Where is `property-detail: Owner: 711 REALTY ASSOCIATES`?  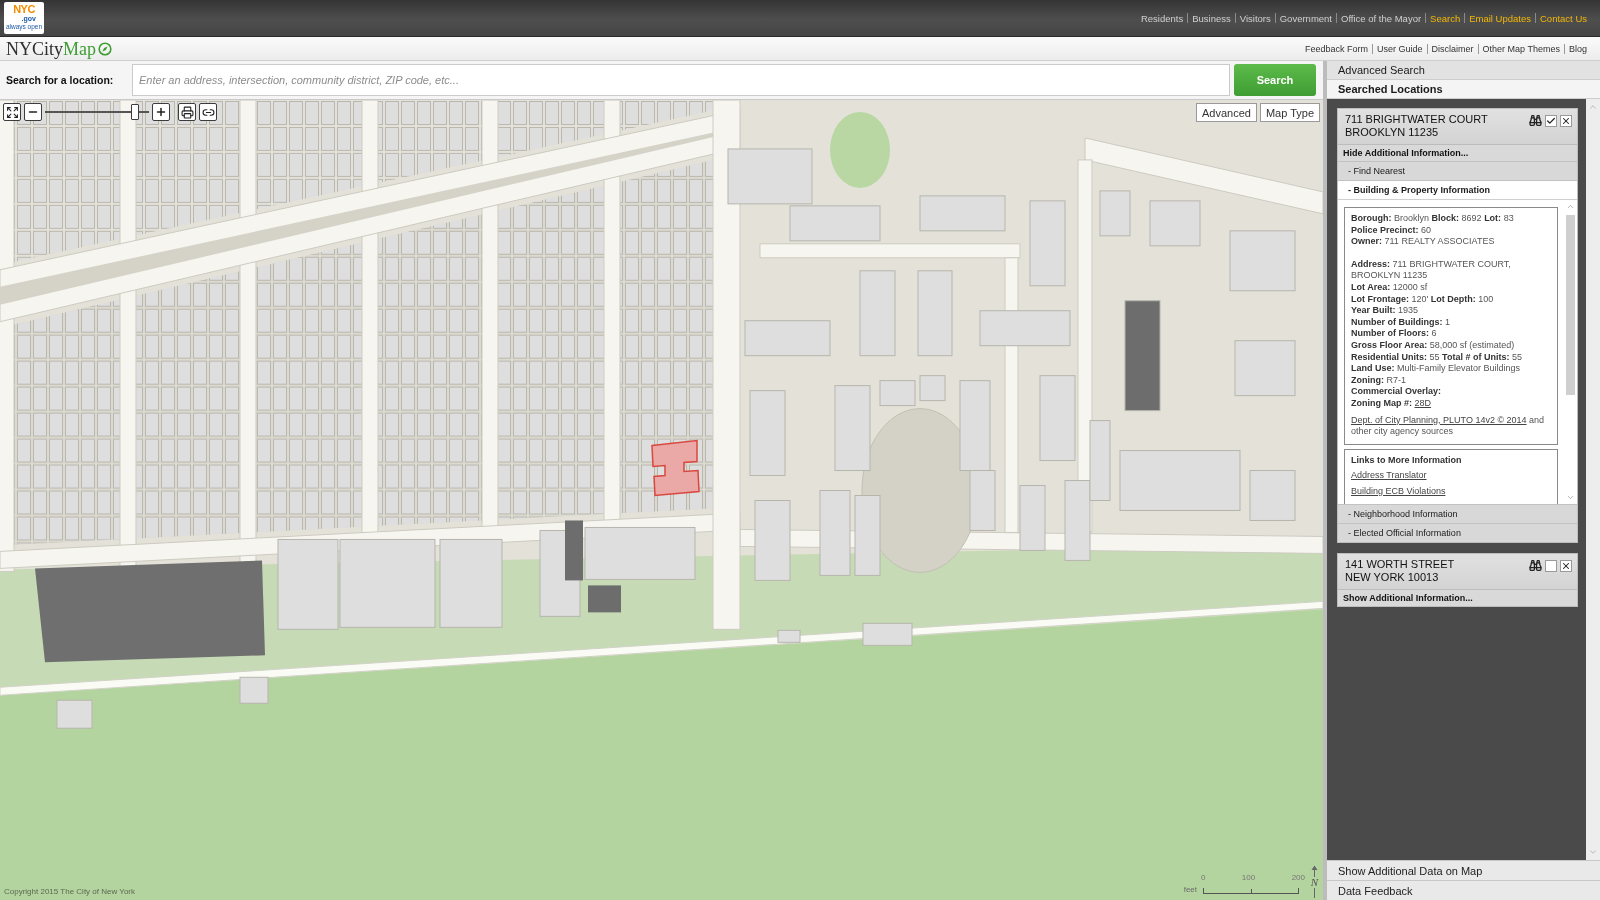 property-detail: Owner: 711 REALTY ASSOCIATES is located at coordinates (1423, 242).